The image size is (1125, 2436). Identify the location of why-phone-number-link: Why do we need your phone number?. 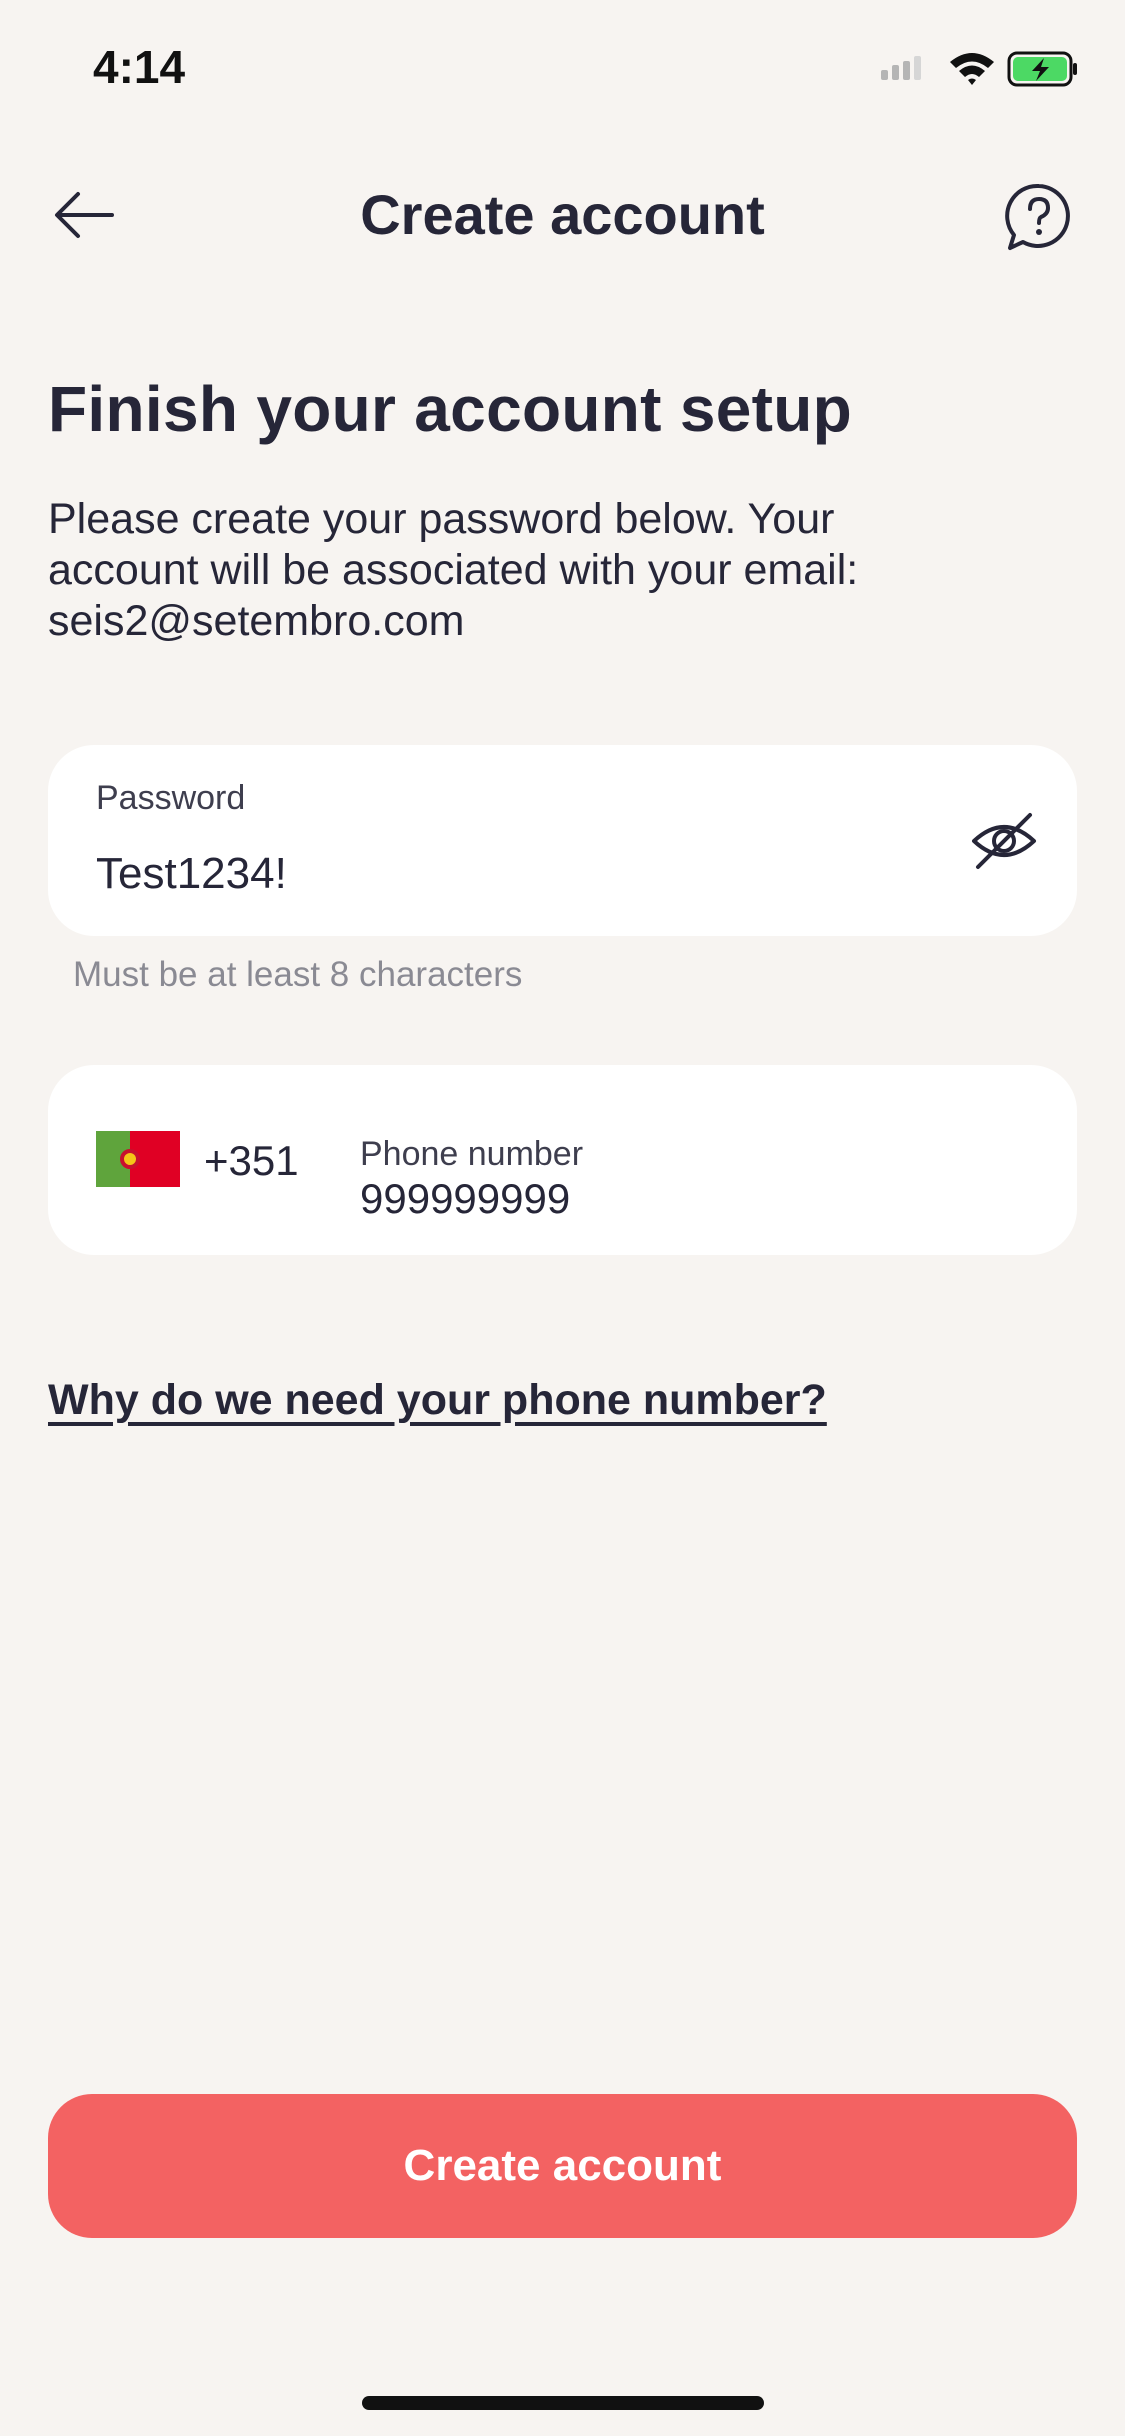
(437, 1400).